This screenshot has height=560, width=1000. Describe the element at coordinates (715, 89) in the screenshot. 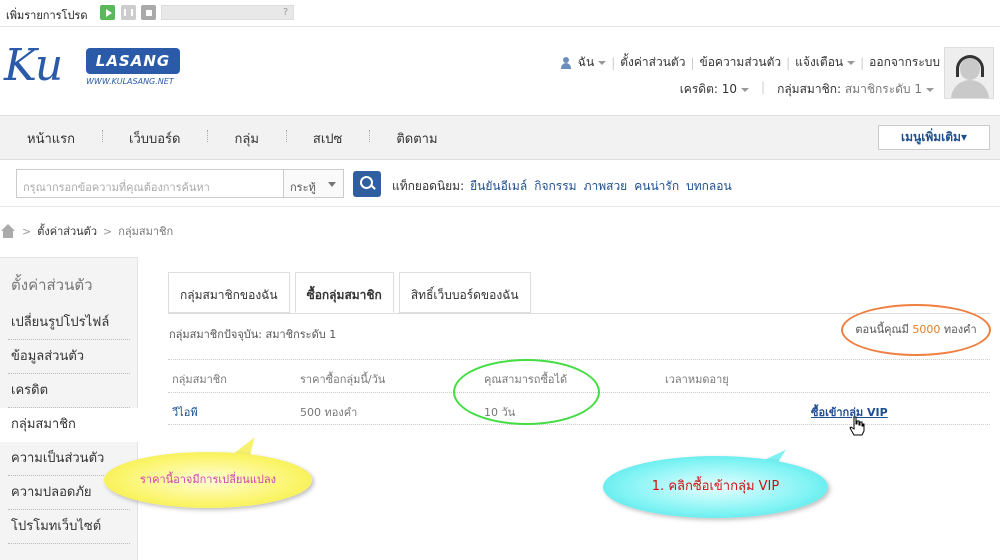

I see `credit-menu: เครดิต: 10` at that location.